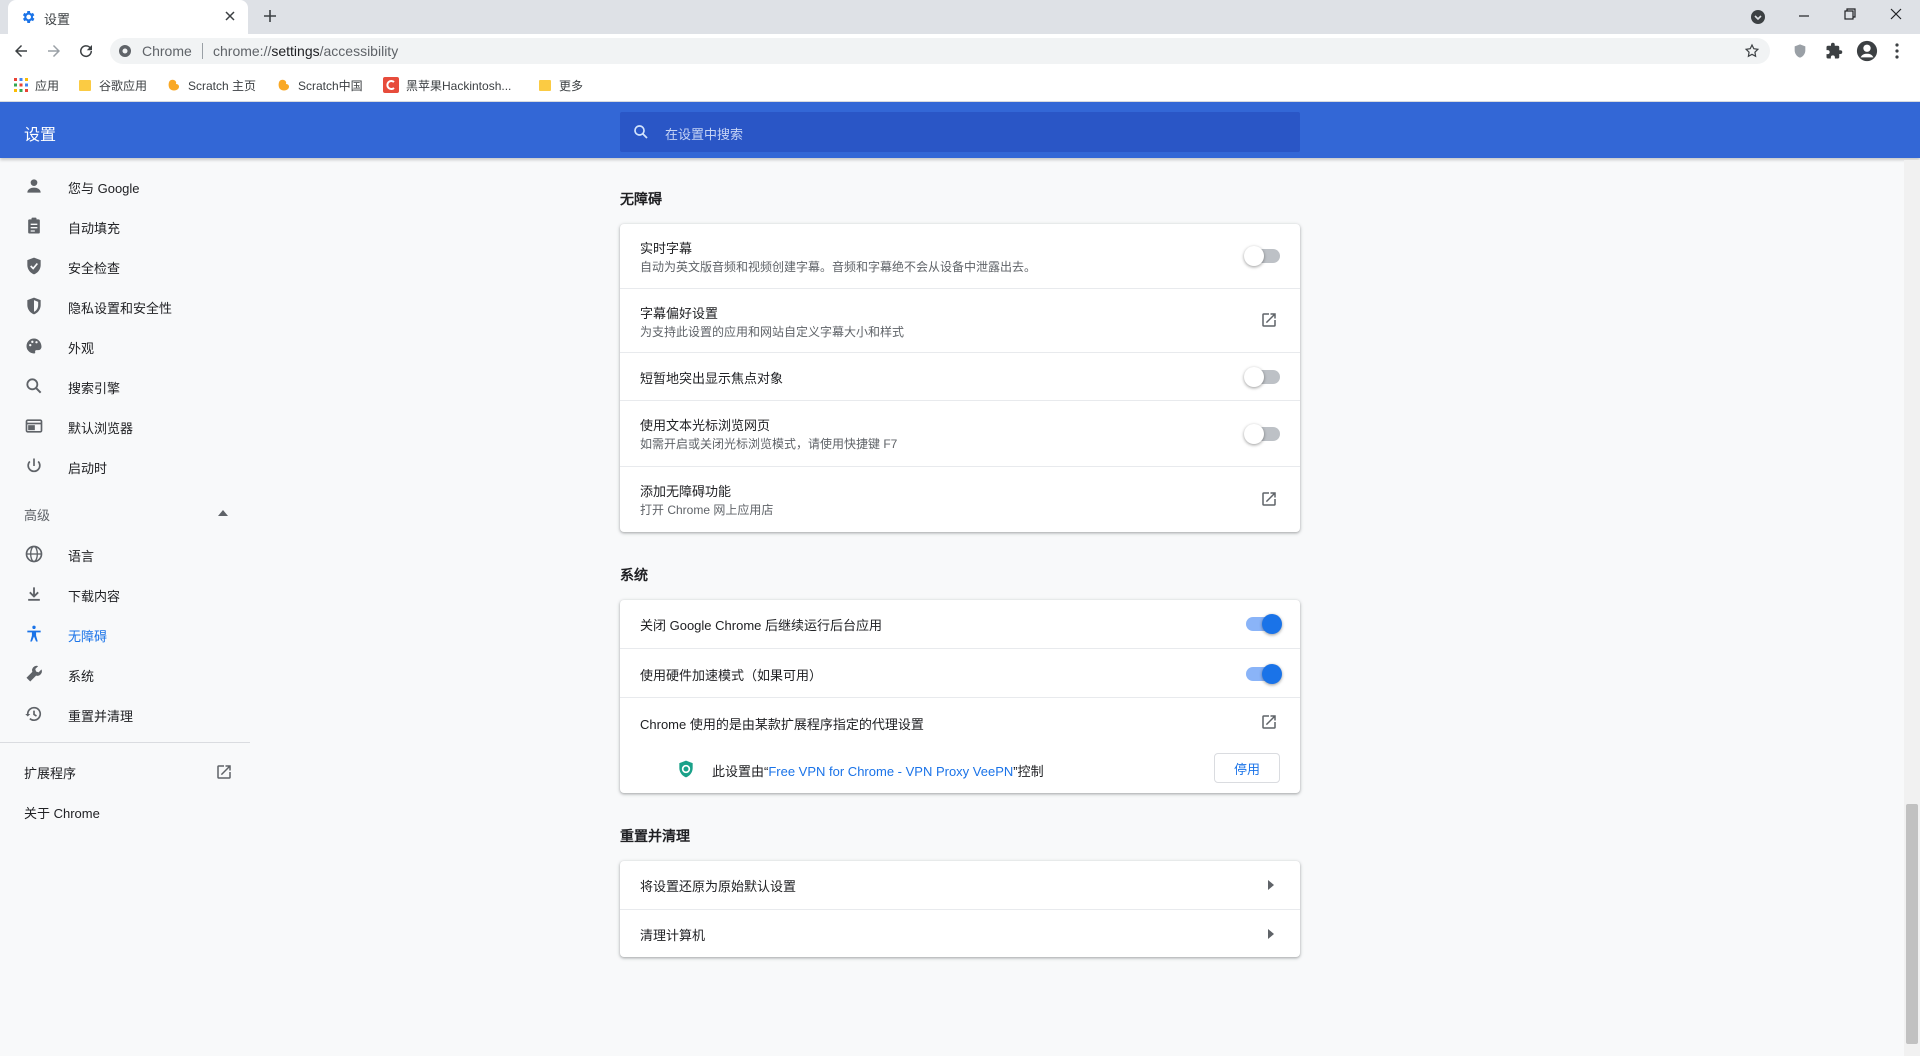 This screenshot has height=1056, width=1920. What do you see at coordinates (1800, 51) in the screenshot?
I see `shield-extension-icon` at bounding box center [1800, 51].